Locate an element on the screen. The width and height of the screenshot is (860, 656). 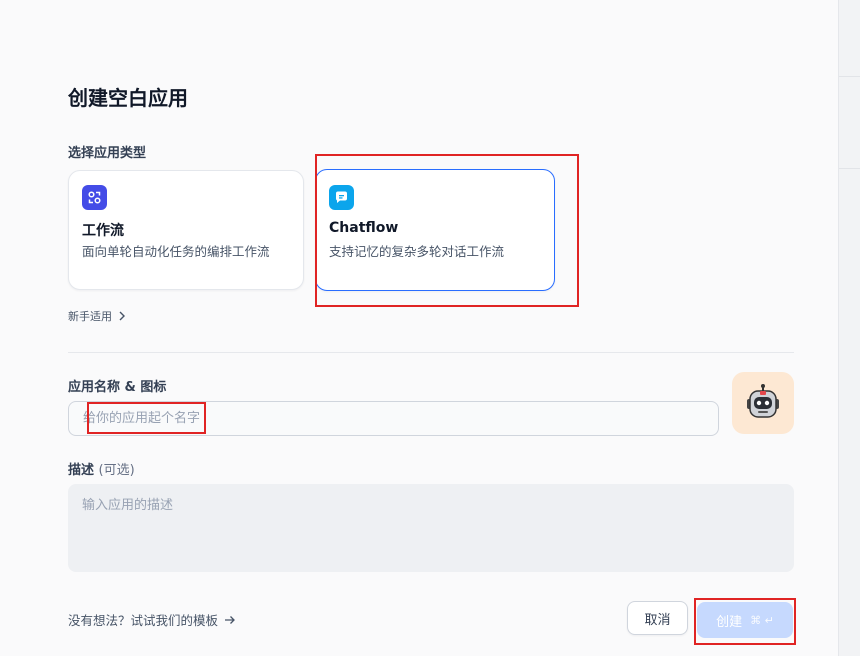
app-type-name: Chatflow is located at coordinates (364, 228).